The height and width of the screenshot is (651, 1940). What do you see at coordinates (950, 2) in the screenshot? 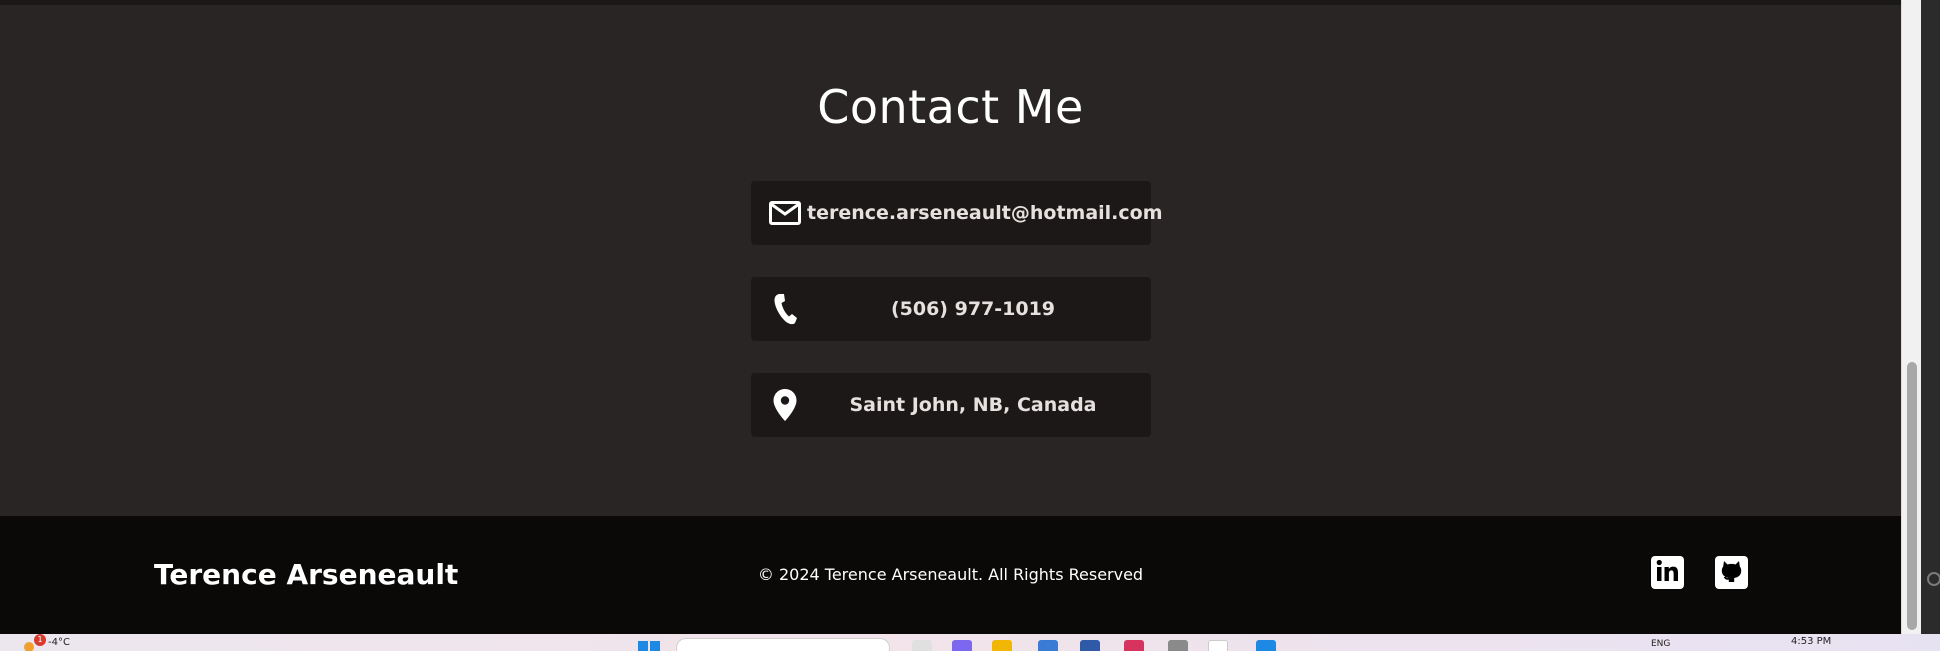
I see `top-divider` at bounding box center [950, 2].